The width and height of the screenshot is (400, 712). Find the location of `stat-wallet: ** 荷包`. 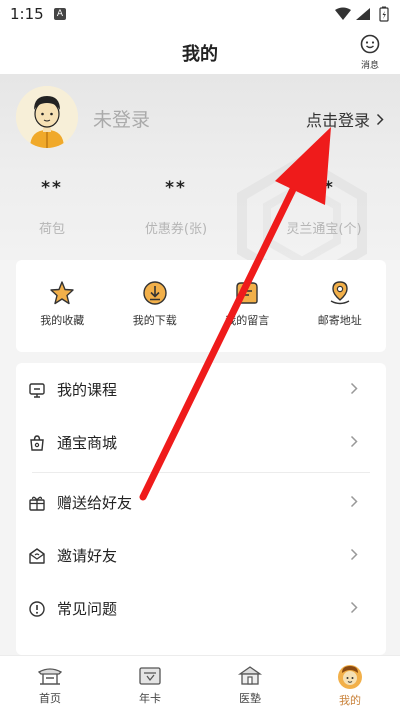

stat-wallet: ** 荷包 is located at coordinates (58, 207).